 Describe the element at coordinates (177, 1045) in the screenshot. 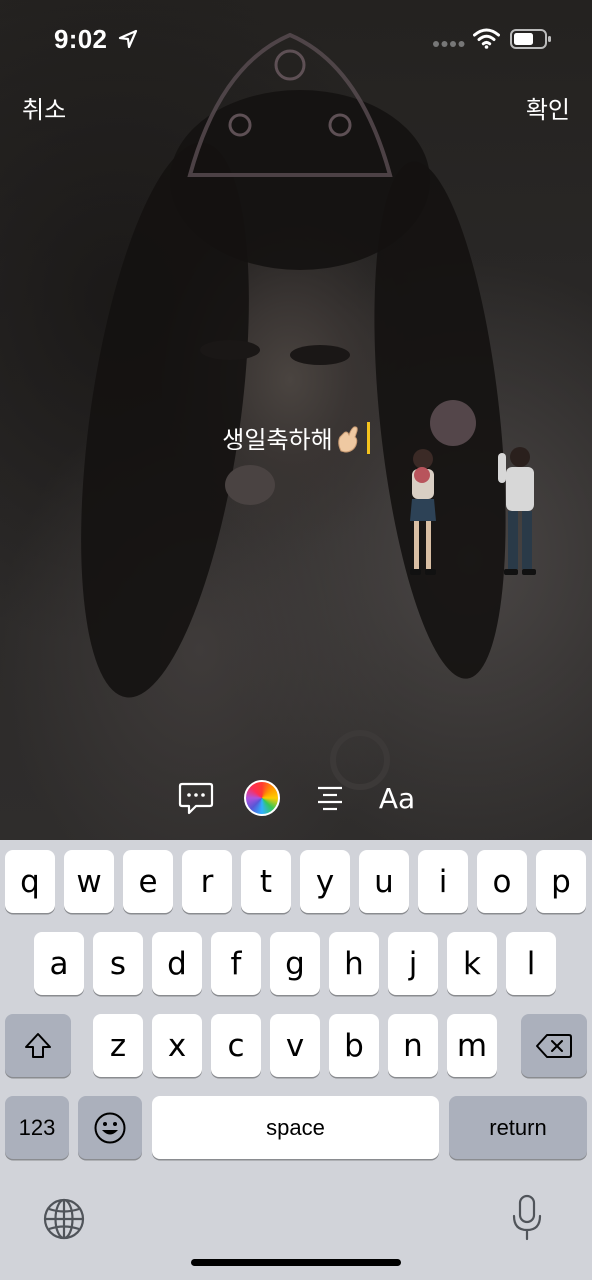

I see `key-x: x` at that location.